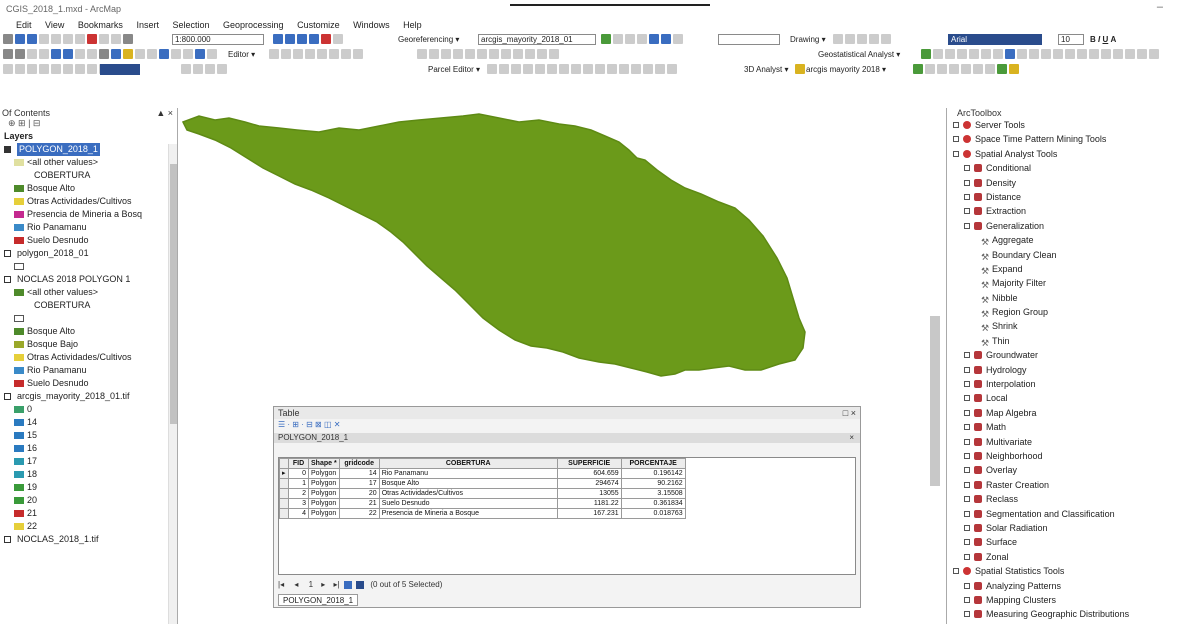 This screenshot has height=624, width=1177. I want to click on toolbox-tool: ⚒ Aggregate, so click(1062, 240).